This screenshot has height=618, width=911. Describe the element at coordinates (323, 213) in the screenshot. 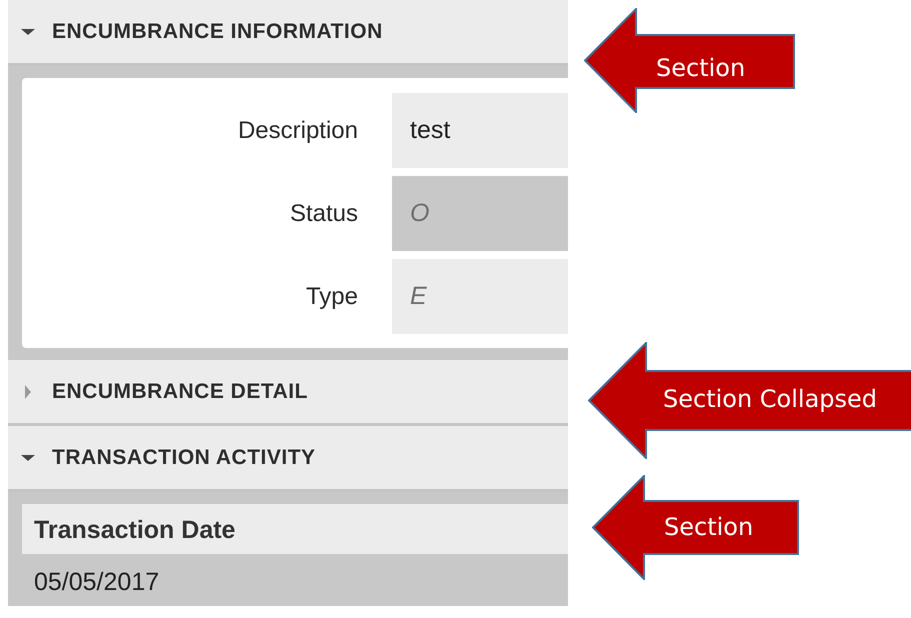

I see `field-label: Status` at that location.